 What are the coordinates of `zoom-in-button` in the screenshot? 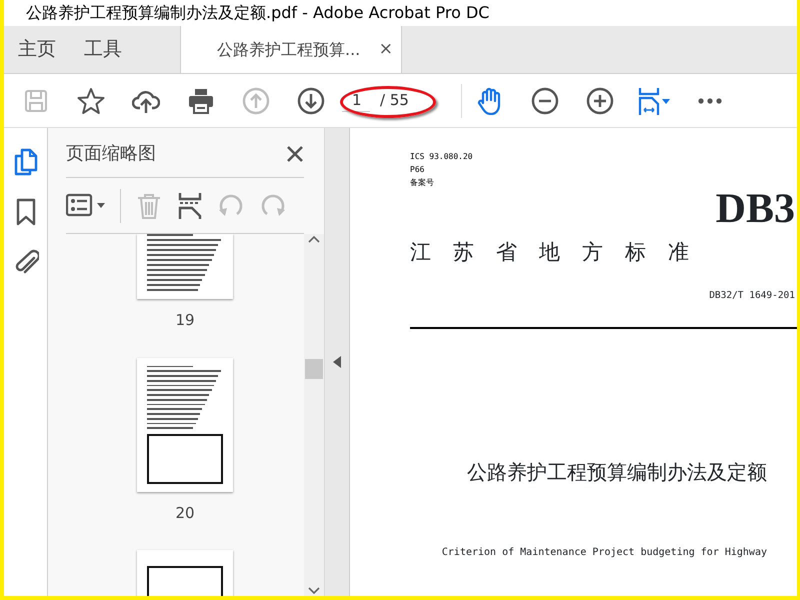 It's located at (600, 100).